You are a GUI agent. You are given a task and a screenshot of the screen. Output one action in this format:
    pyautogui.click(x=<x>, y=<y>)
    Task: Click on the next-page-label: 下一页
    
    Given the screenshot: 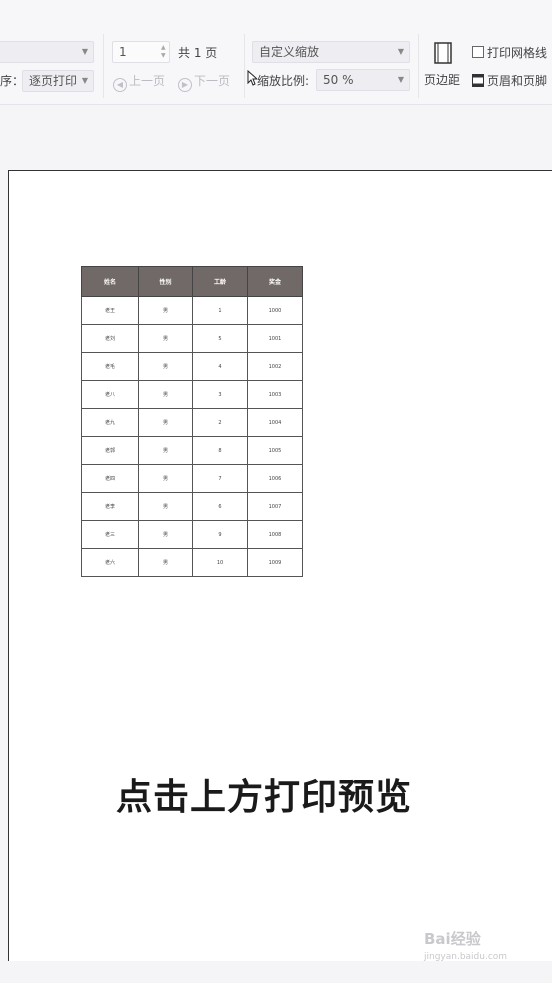 What is the action you would take?
    pyautogui.click(x=212, y=81)
    